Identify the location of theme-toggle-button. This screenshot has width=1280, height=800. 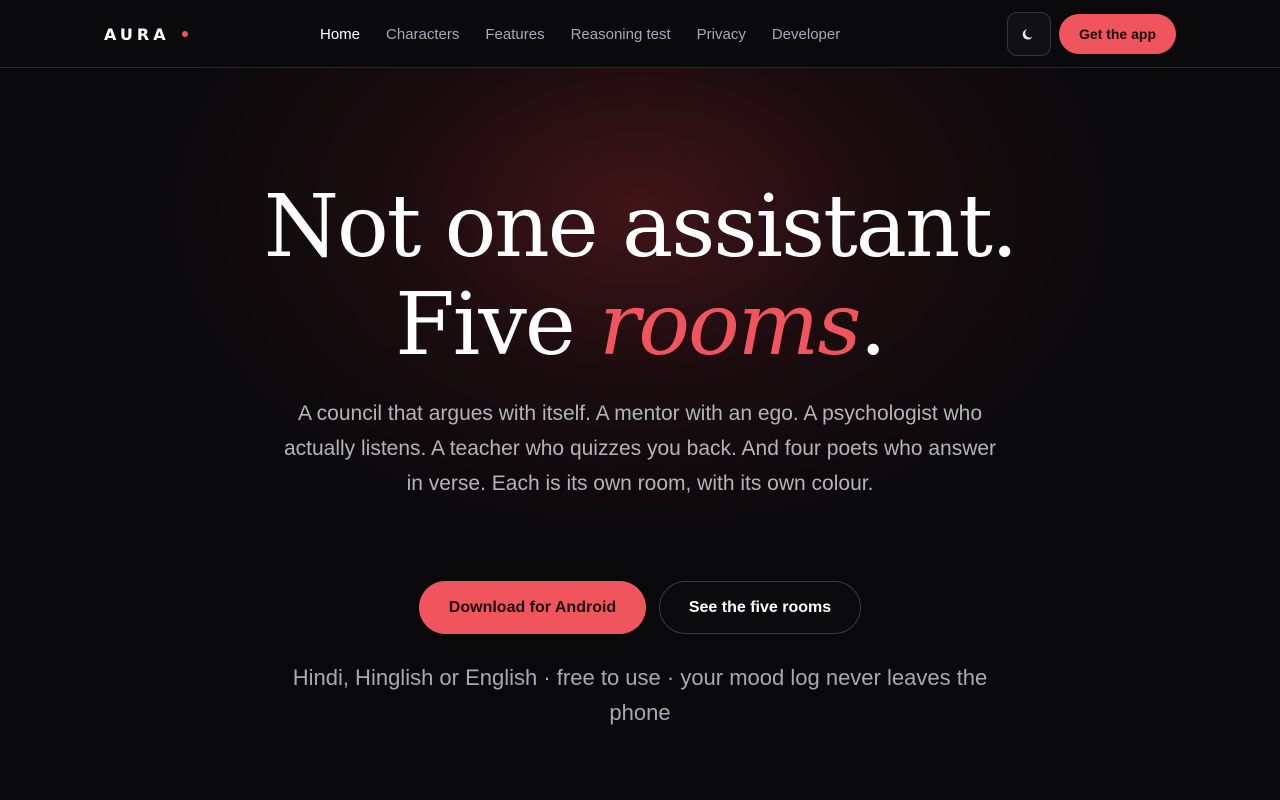
(1029, 34).